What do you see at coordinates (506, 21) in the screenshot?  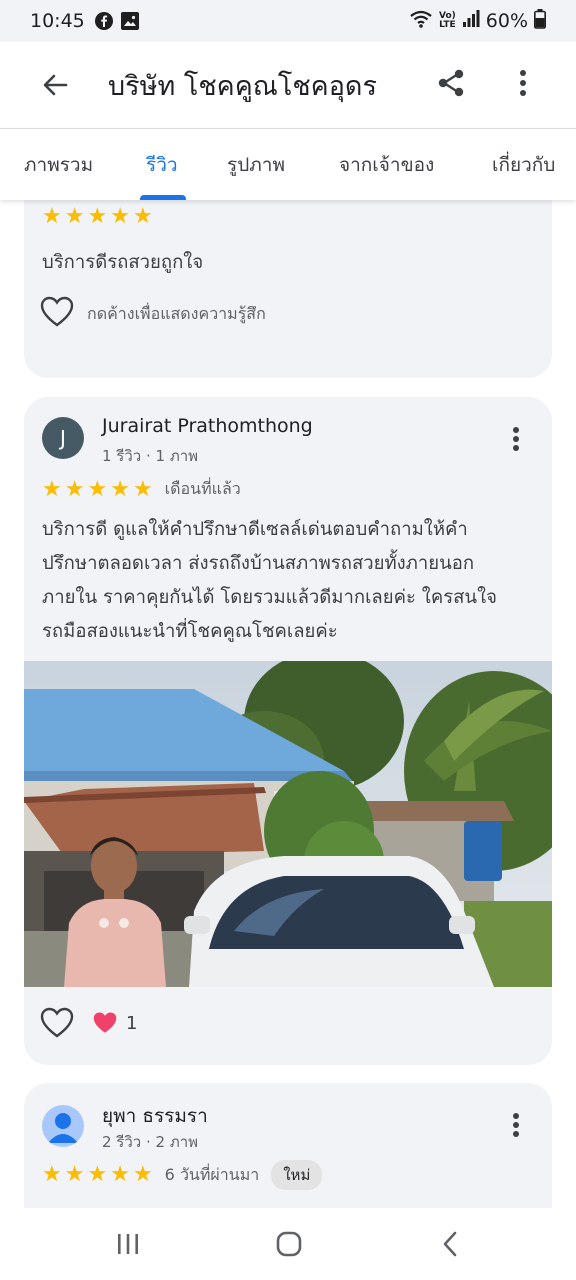 I see `battery-percent: 60%` at bounding box center [506, 21].